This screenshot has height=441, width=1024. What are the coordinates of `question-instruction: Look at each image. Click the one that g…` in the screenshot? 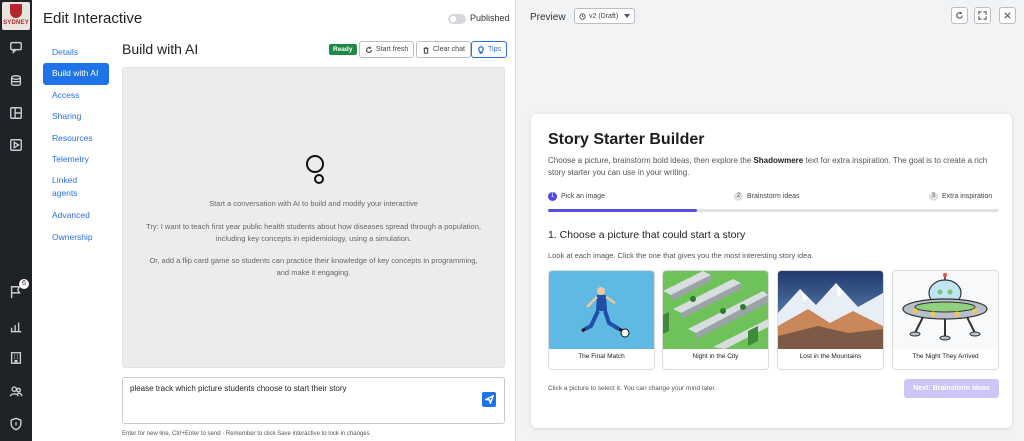 It's located at (681, 255).